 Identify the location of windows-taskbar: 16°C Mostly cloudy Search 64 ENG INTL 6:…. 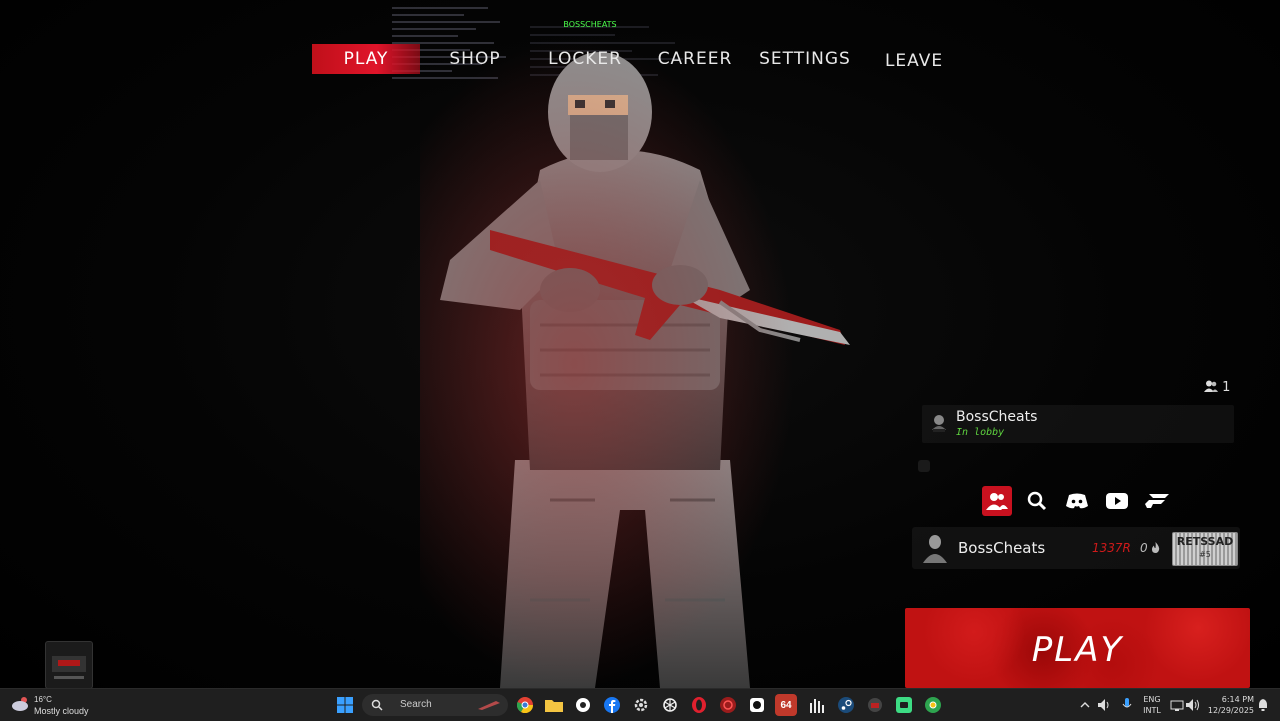
(640, 704).